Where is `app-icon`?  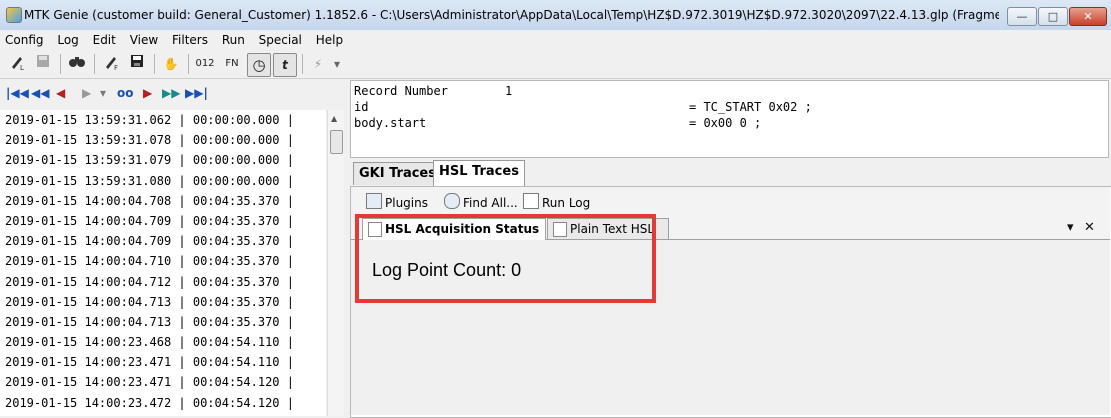
app-icon is located at coordinates (14, 15).